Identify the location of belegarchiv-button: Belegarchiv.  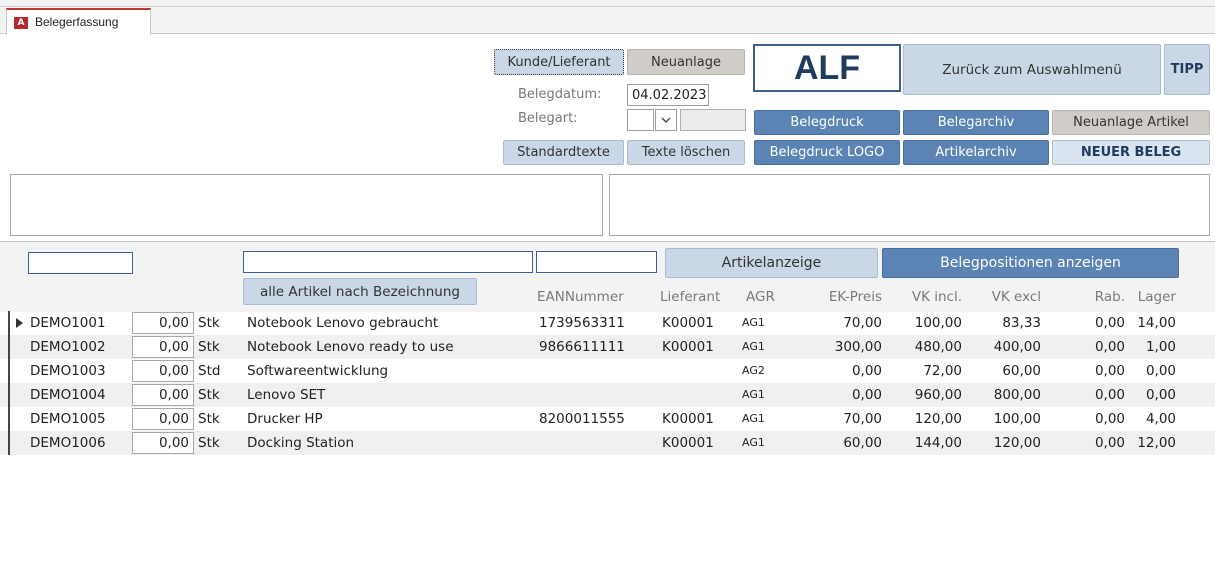
(976, 122).